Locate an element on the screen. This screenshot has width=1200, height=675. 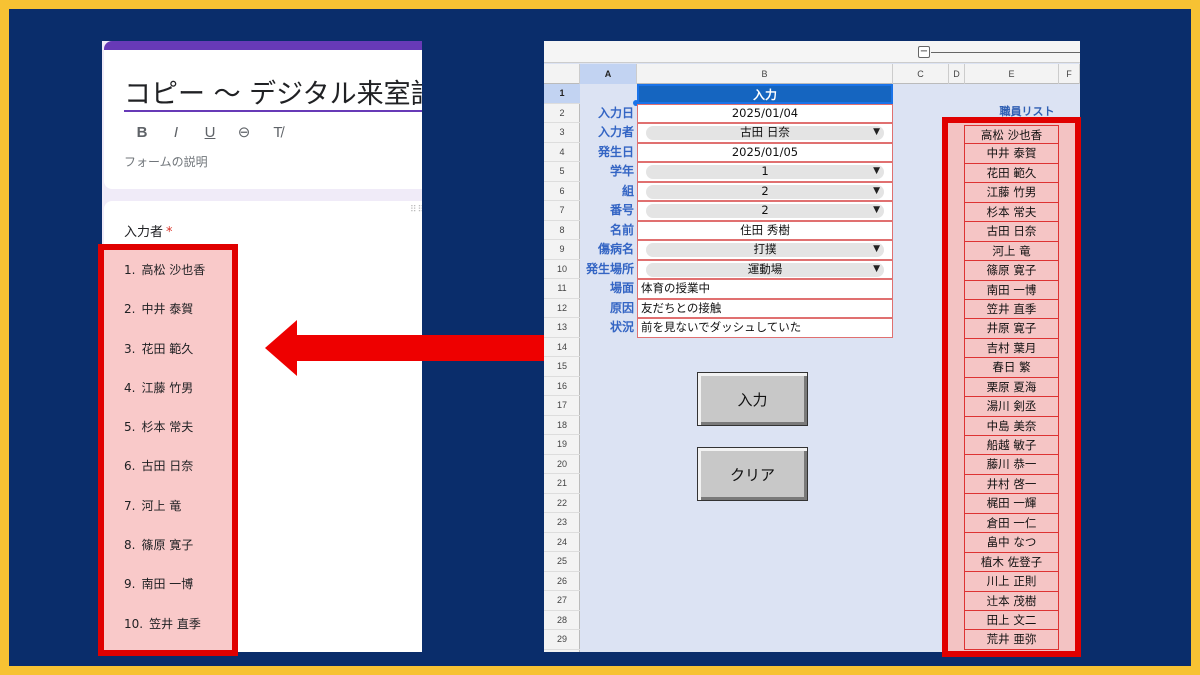
row-header: 11 is located at coordinates (562, 289).